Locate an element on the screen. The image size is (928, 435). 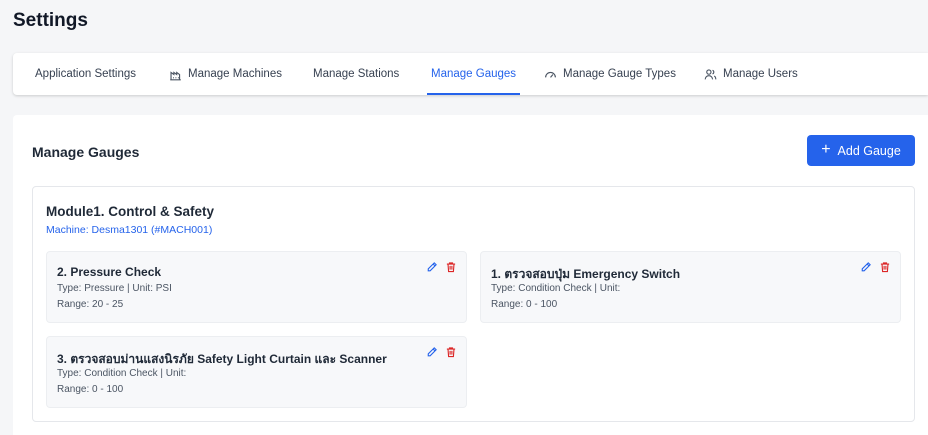
tab-label: Manage Gauge Types is located at coordinates (619, 74).